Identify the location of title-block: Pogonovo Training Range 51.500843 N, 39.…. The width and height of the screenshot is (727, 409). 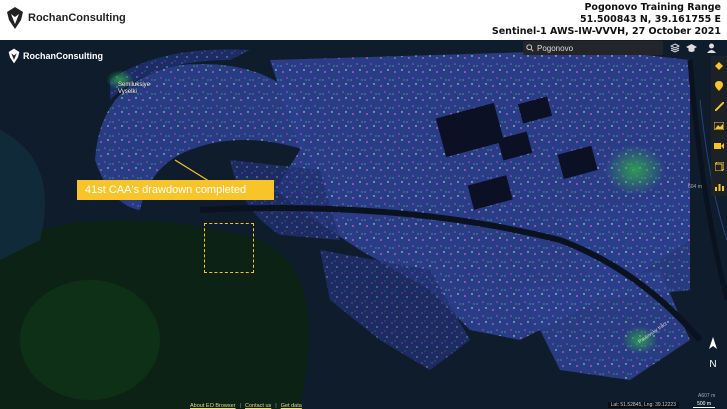
(606, 20).